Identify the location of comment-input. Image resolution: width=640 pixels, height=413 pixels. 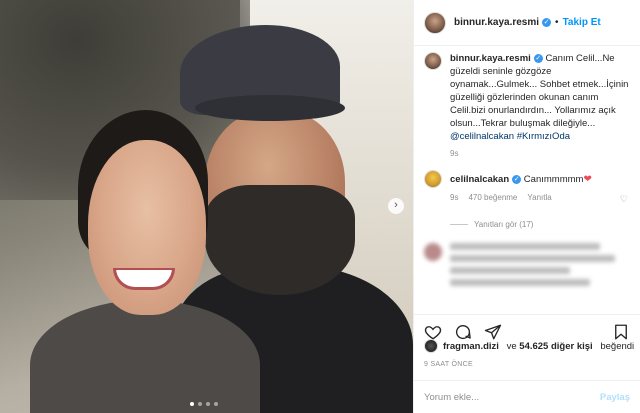
(512, 397).